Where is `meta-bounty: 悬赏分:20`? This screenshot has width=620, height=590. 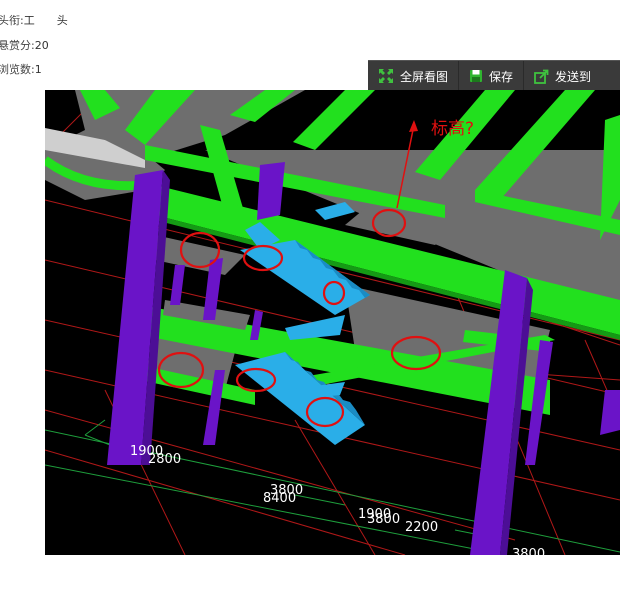 meta-bounty: 悬赏分:20 is located at coordinates (24, 45).